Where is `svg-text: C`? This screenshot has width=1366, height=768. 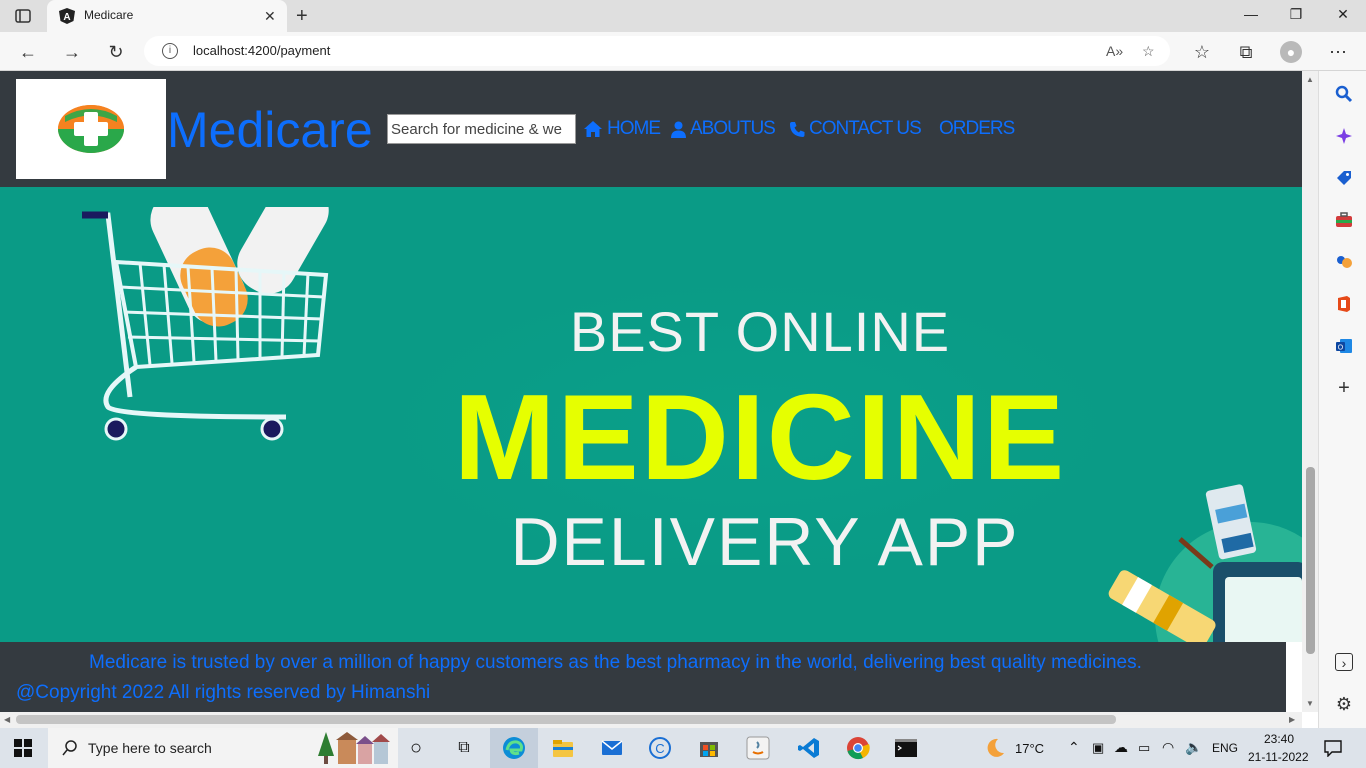
svg-text: C is located at coordinates (659, 748).